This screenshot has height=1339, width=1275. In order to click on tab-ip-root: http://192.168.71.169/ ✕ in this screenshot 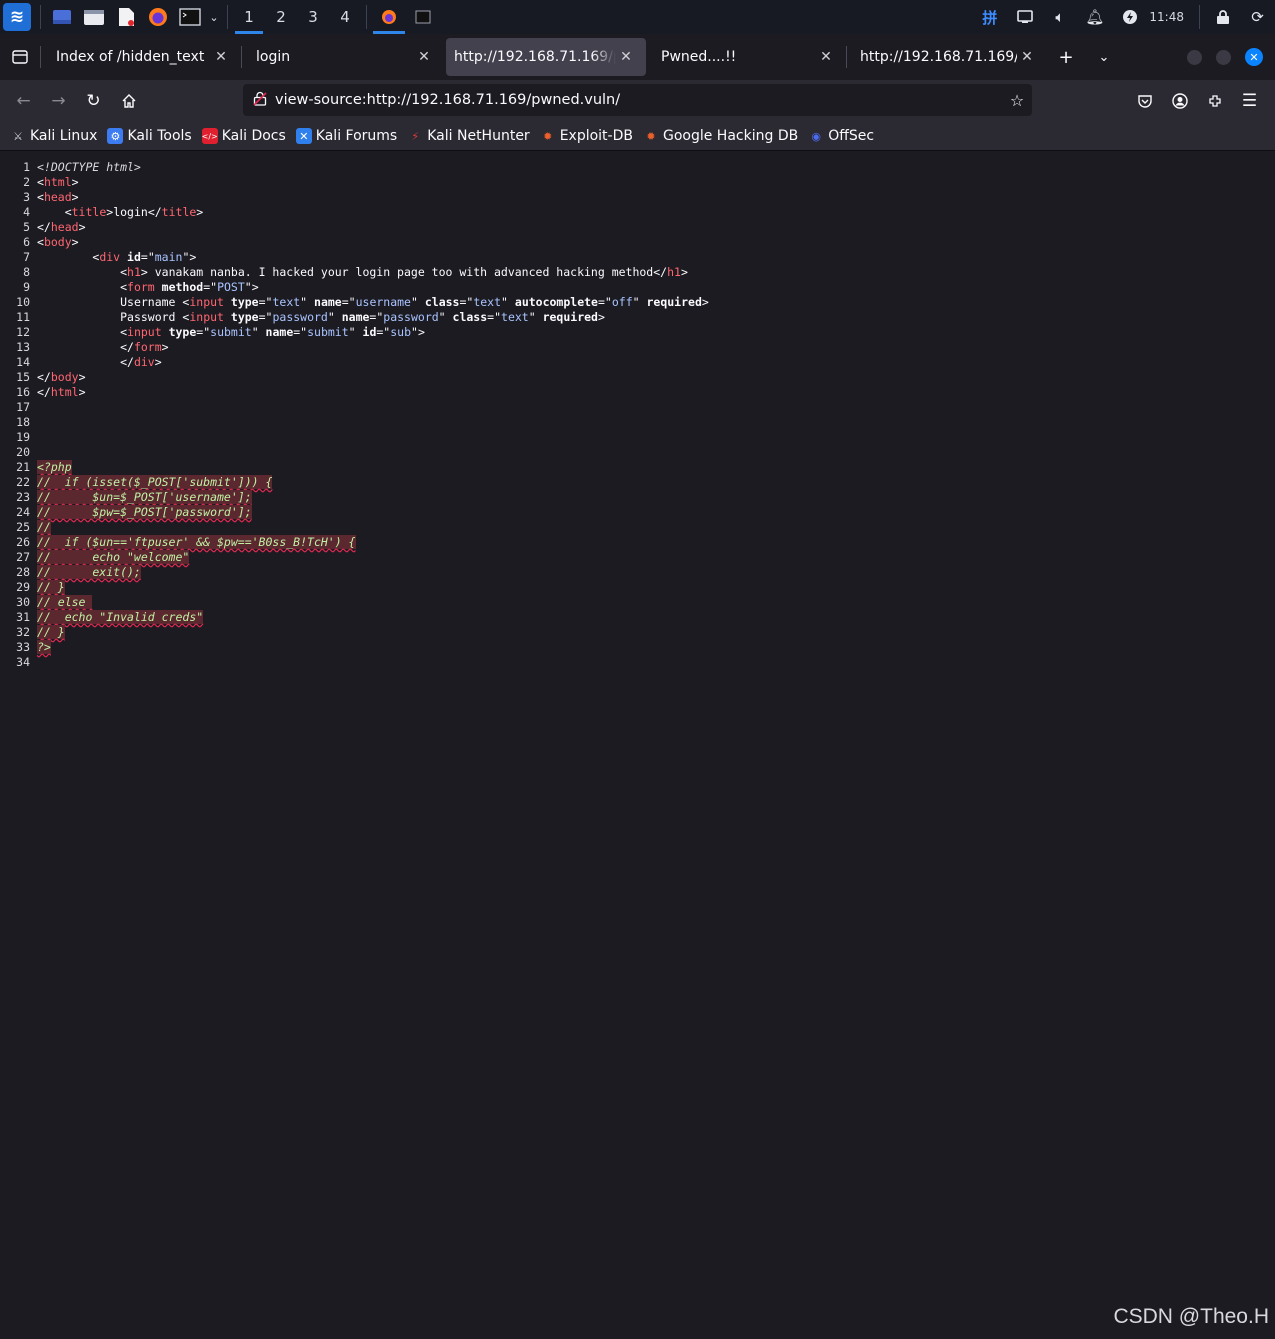, I will do `click(947, 57)`.